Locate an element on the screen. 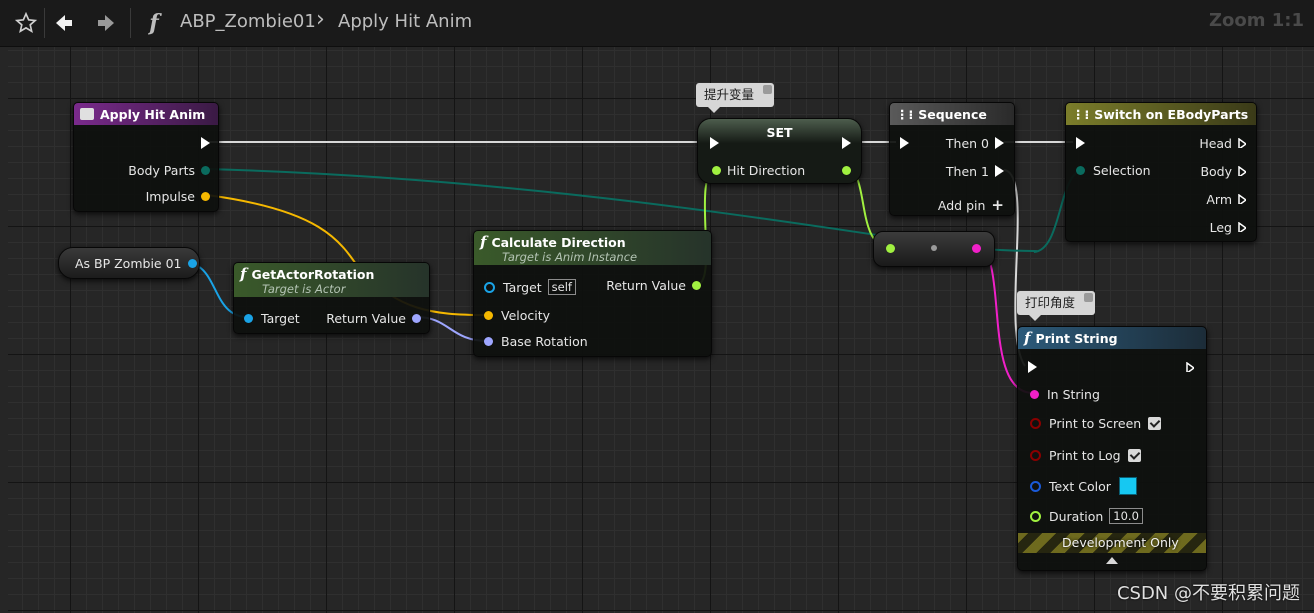 The height and width of the screenshot is (613, 1314). duration-value-field: 10.0 is located at coordinates (1126, 516).